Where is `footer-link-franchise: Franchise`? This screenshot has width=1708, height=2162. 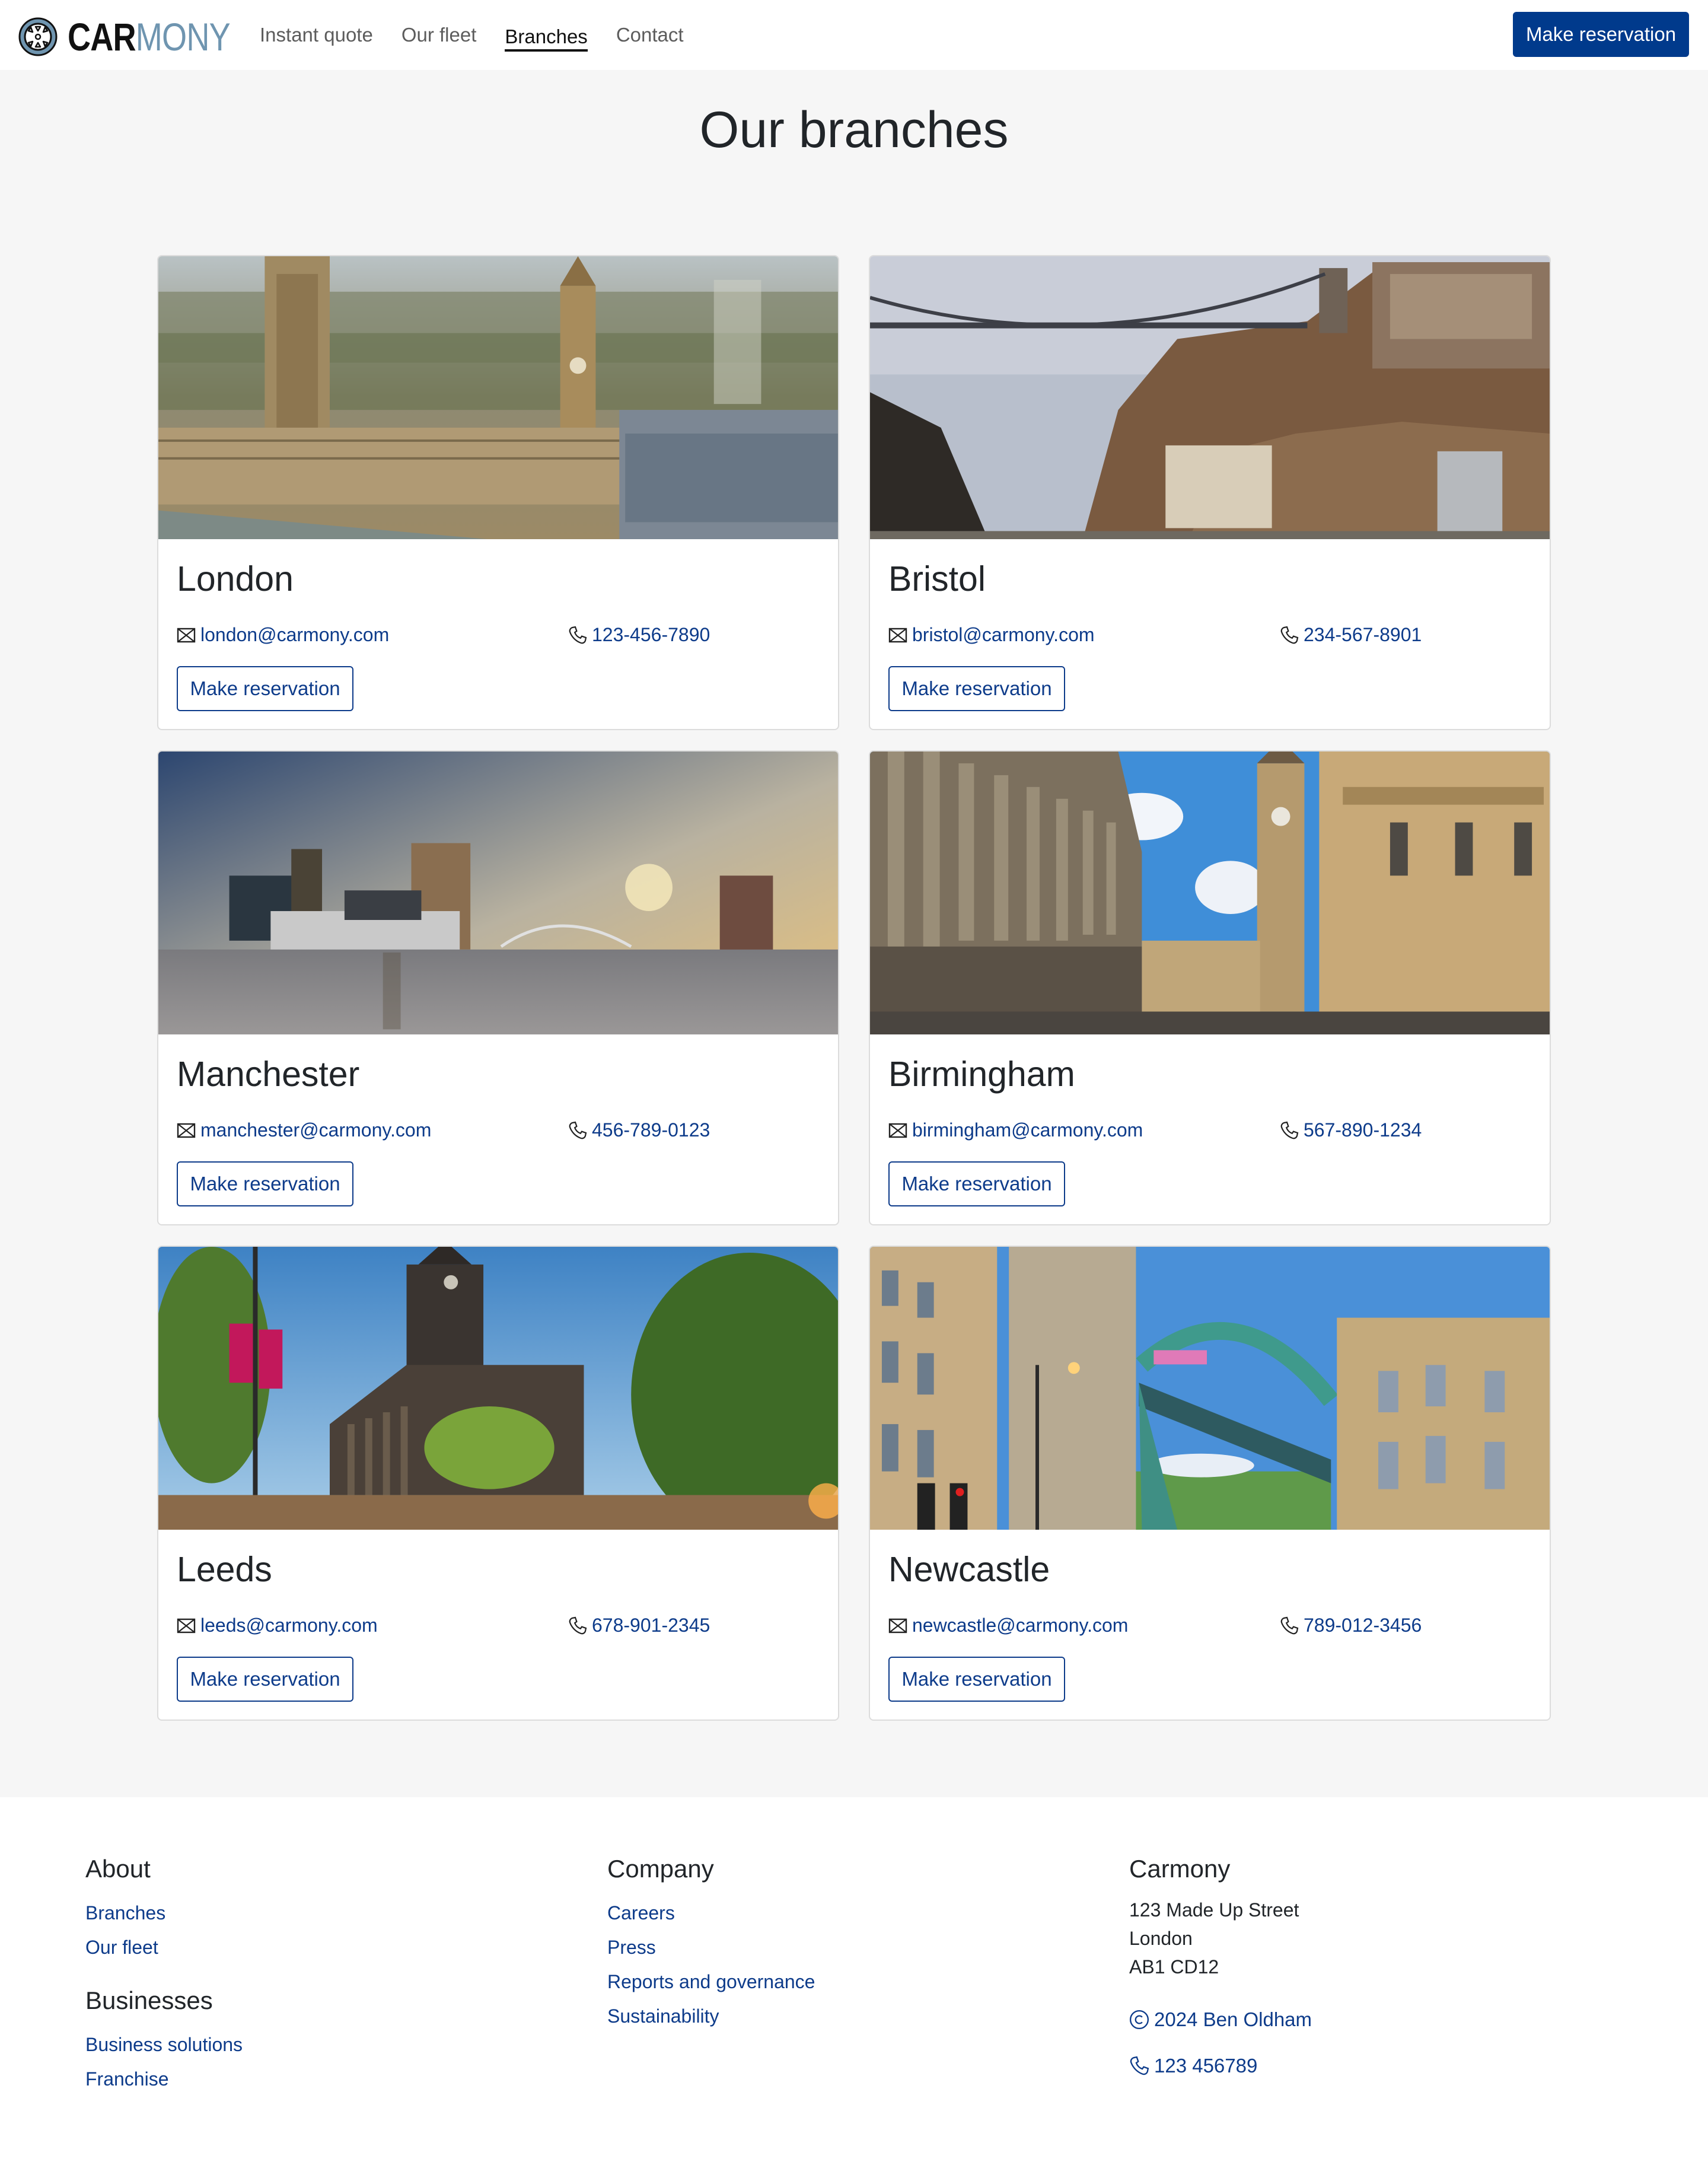
footer-link-franchise: Franchise is located at coordinates (164, 2079).